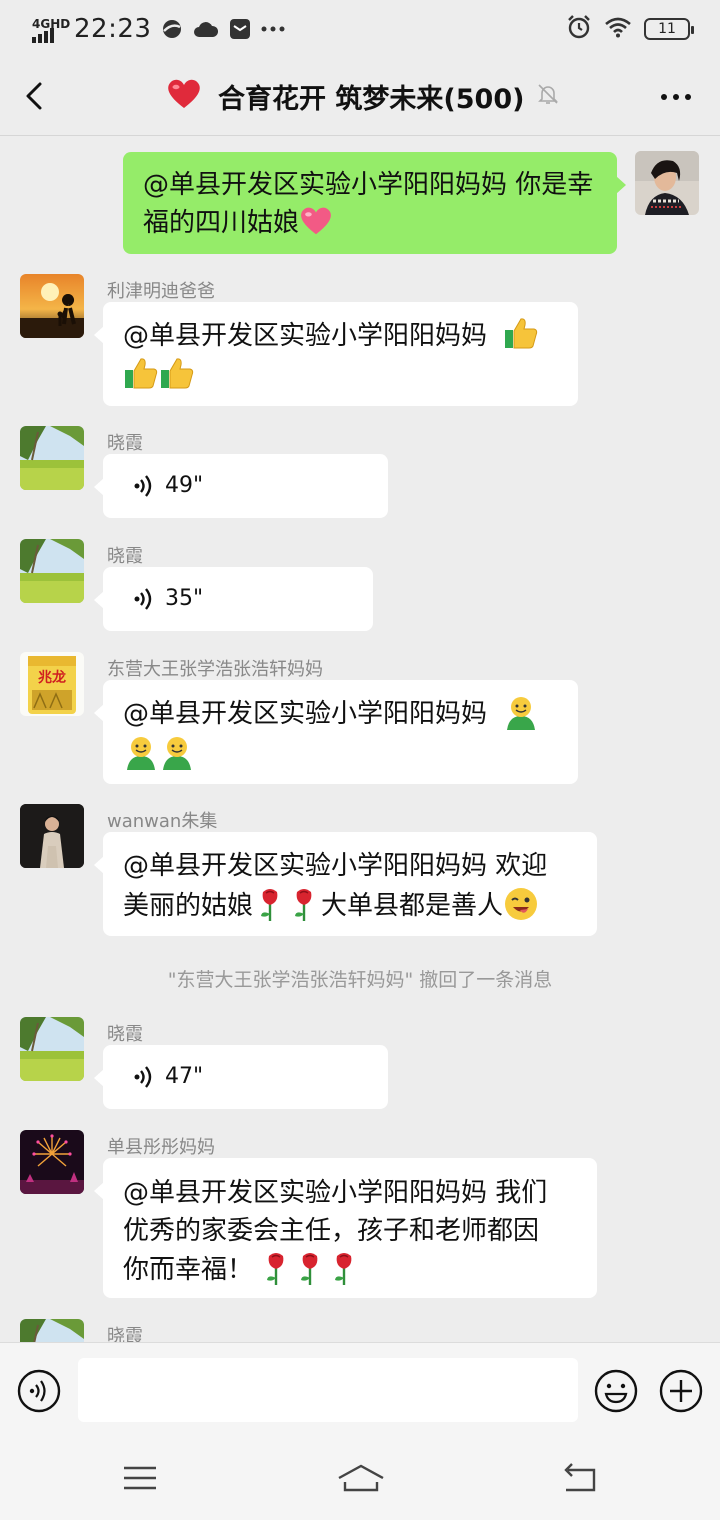  Describe the element at coordinates (579, 29) in the screenshot. I see `alarm-icon` at that location.